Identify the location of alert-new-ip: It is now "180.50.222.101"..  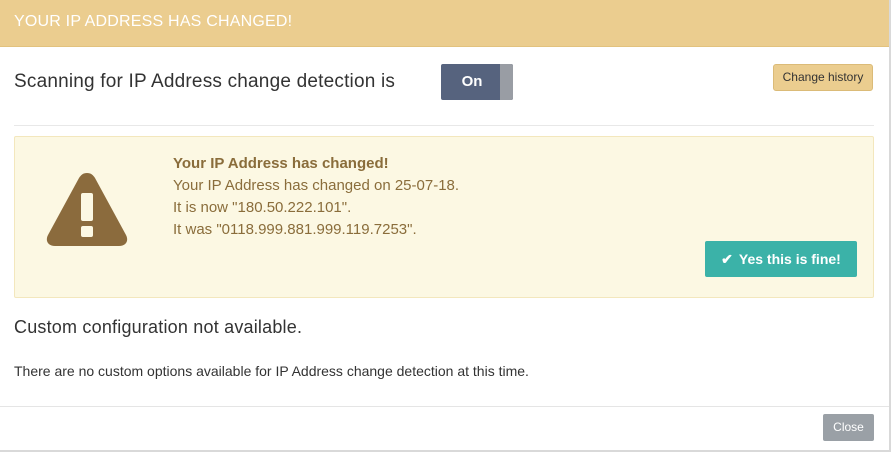
(262, 207).